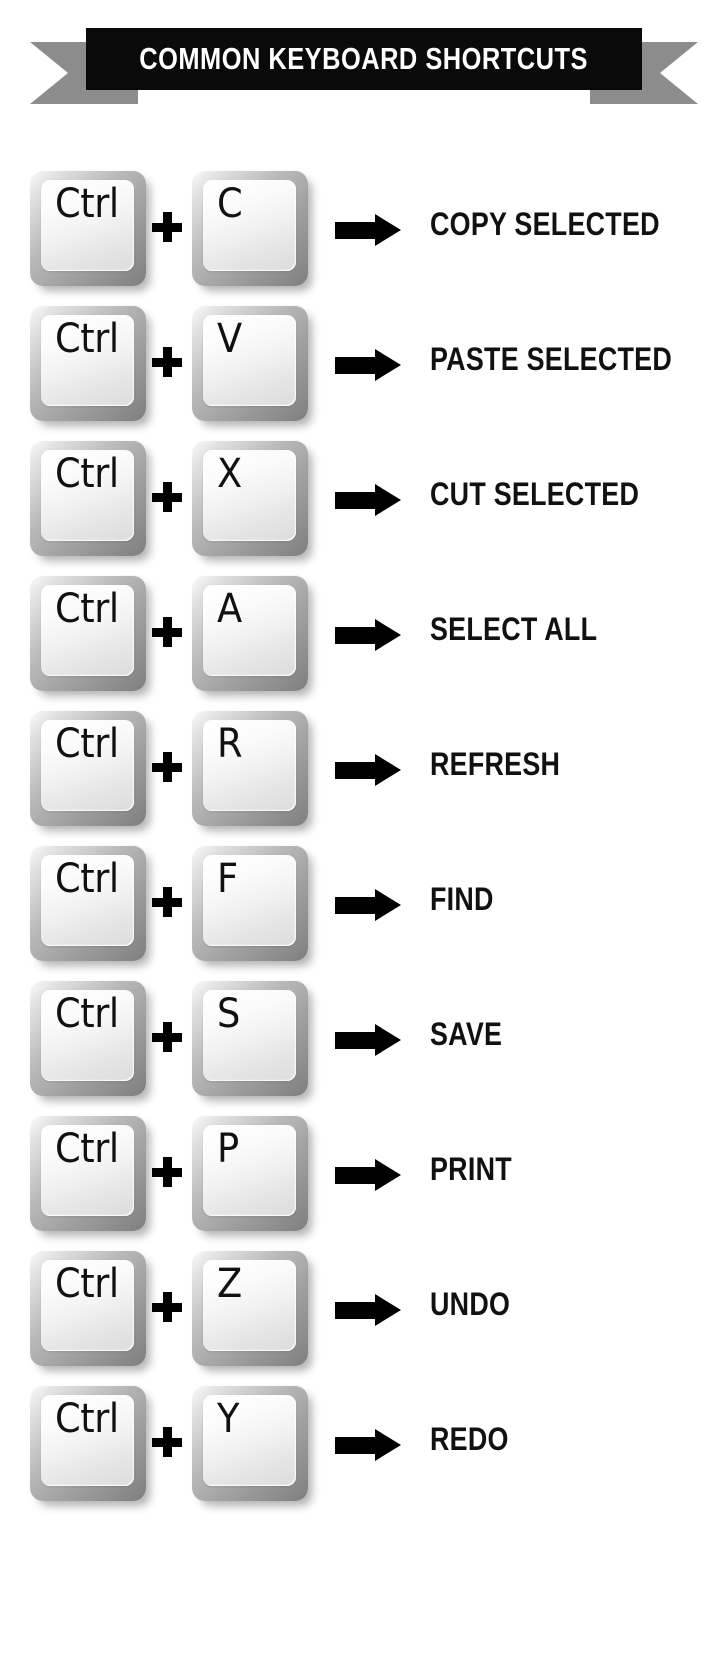 The height and width of the screenshot is (1670, 728). I want to click on shortcut-row: Ctrl V PASTE SELECTED, so click(364, 372).